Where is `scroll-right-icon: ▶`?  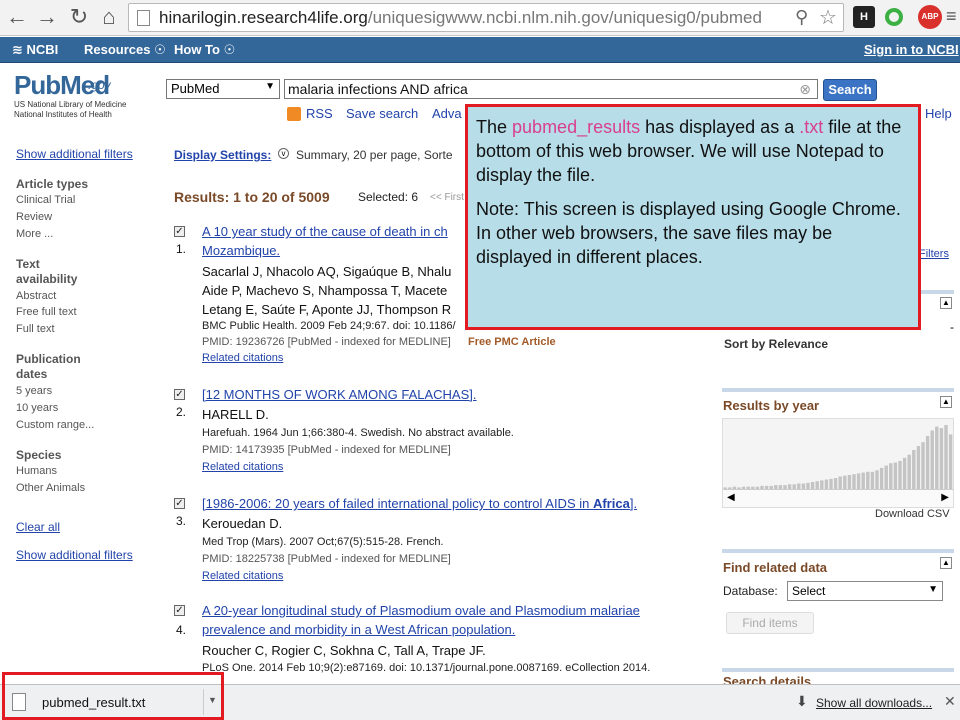
scroll-right-icon: ▶ is located at coordinates (945, 497).